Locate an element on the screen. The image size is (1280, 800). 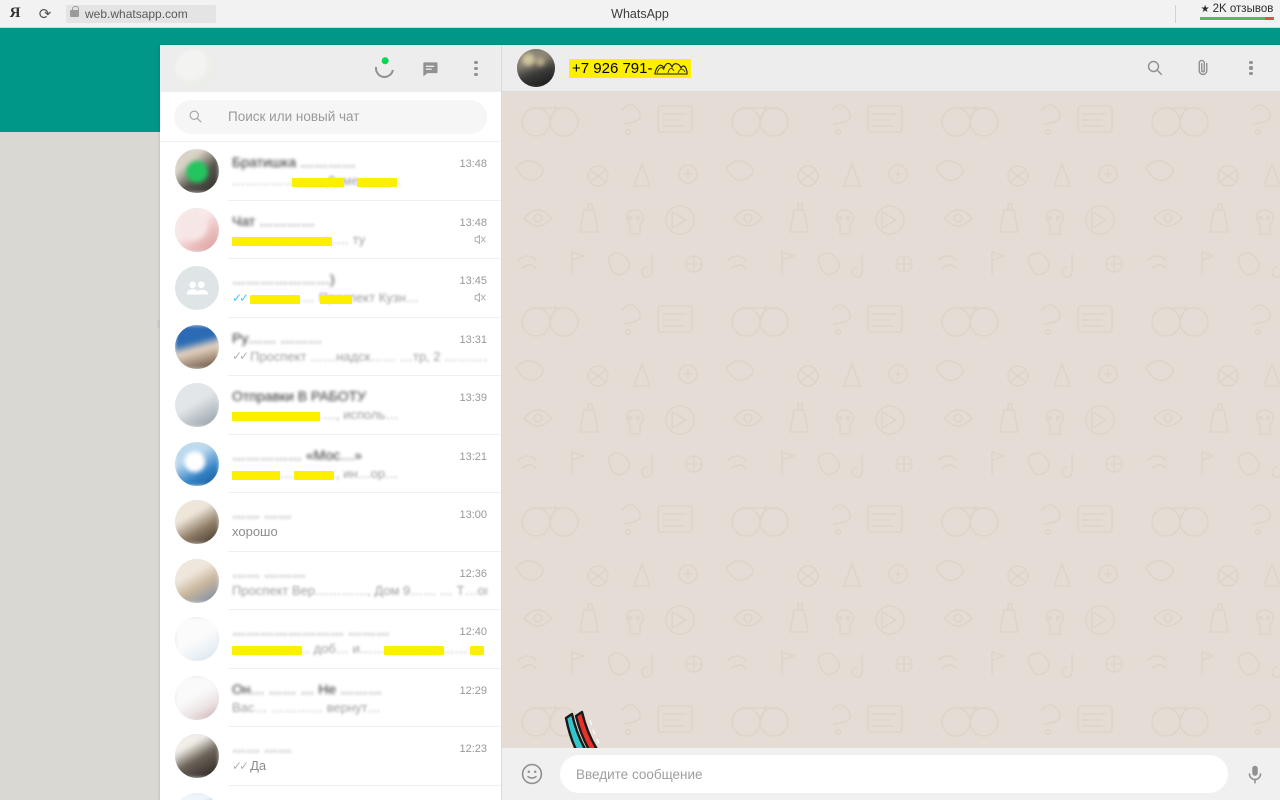
chat-preview-message: Да is located at coordinates (258, 766).